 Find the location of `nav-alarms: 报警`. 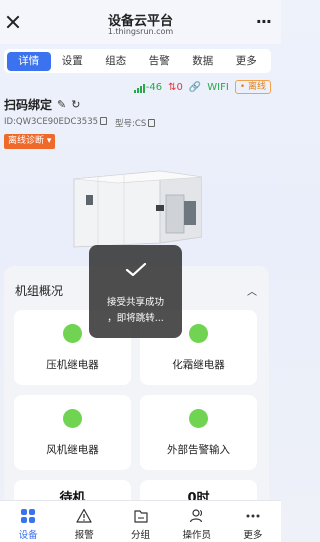

nav-alarms: 报警 is located at coordinates (84, 521).